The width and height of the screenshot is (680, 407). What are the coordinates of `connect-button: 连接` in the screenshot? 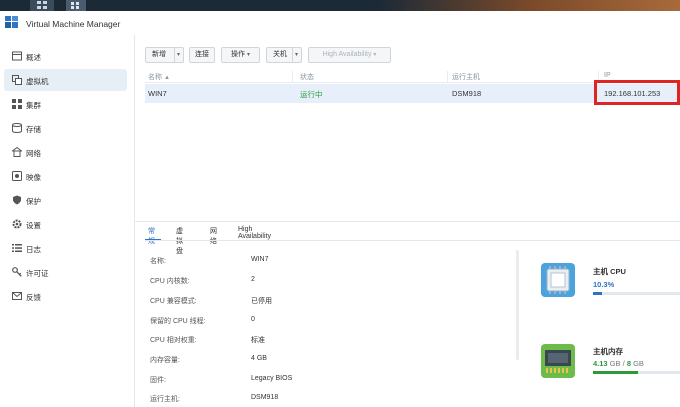 It's located at (202, 55).